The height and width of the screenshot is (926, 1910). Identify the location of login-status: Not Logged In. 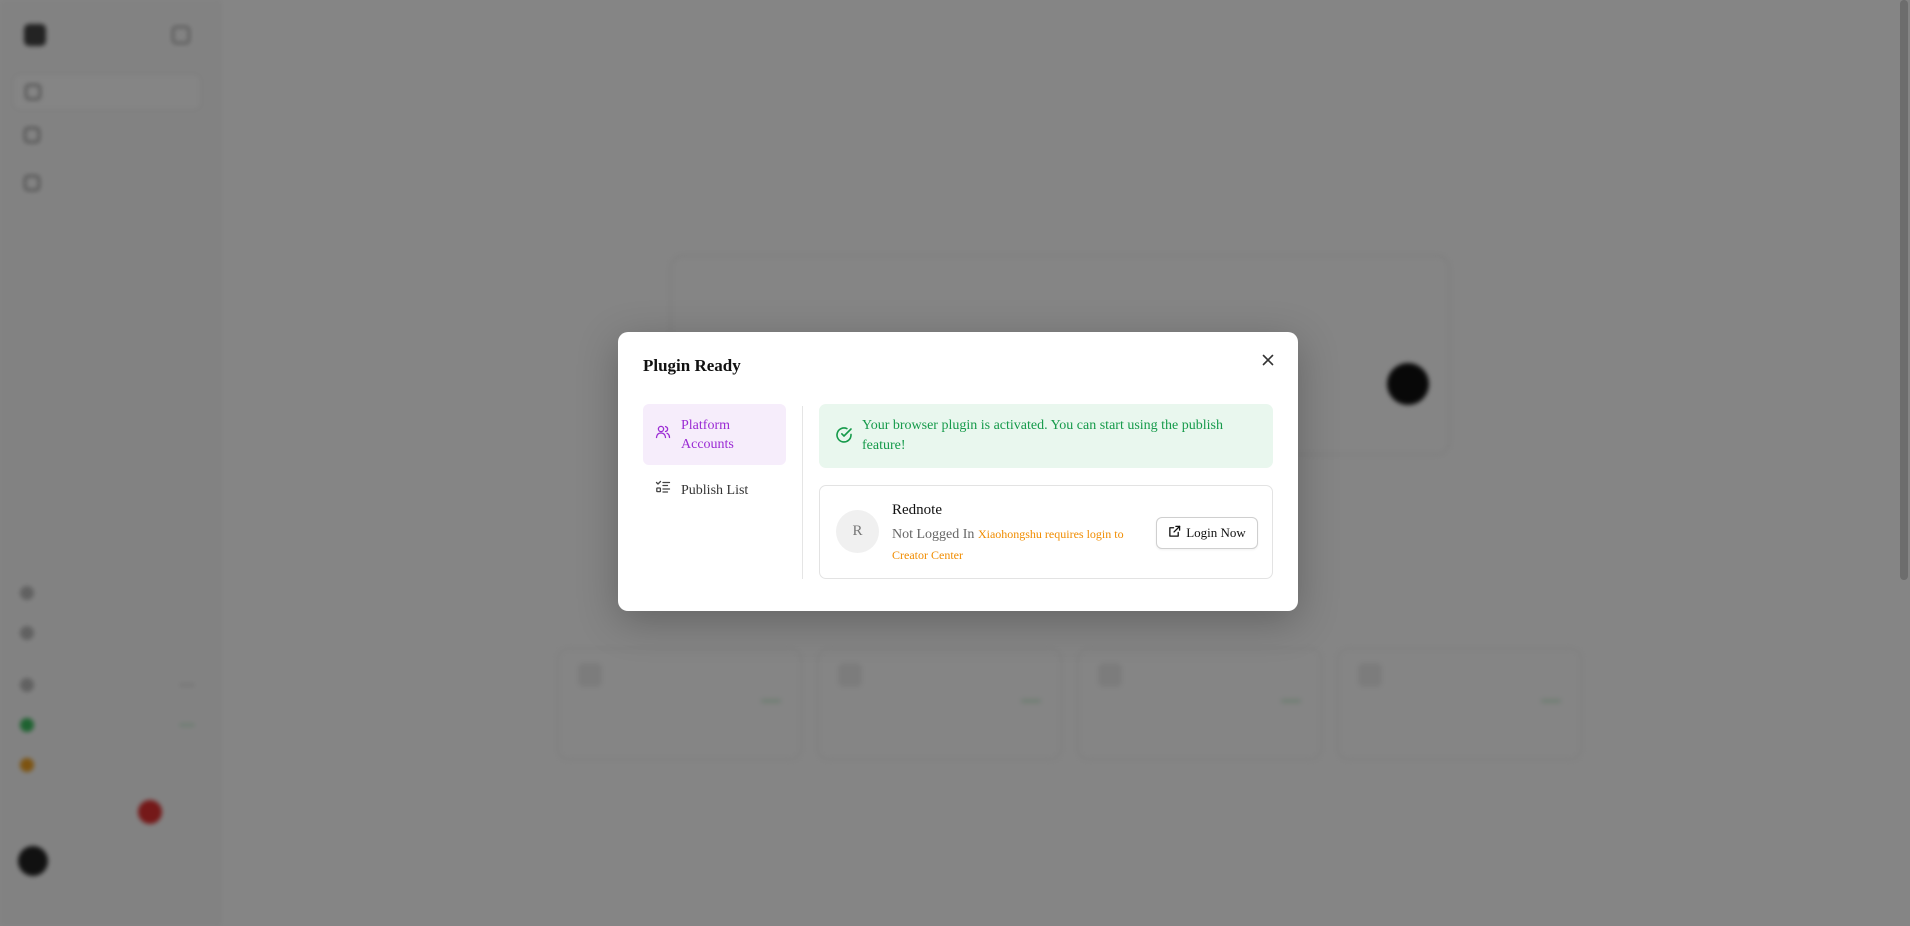
(933, 534).